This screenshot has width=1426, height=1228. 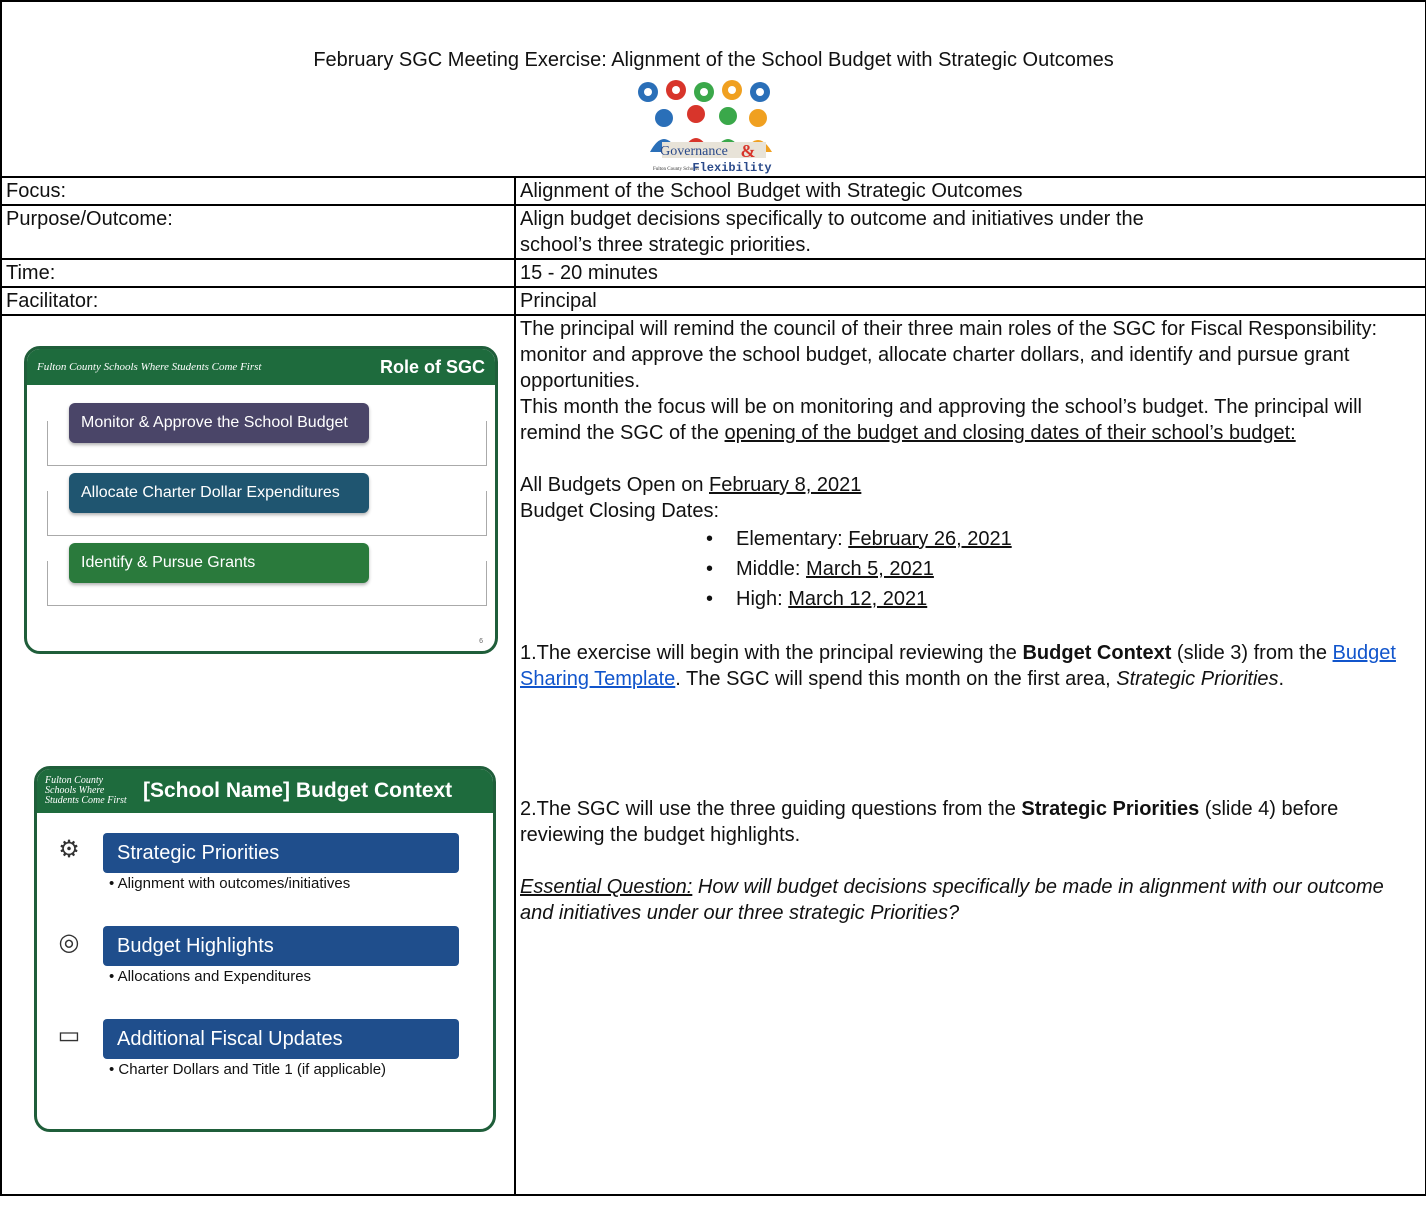 What do you see at coordinates (258, 191) in the screenshot?
I see `focus-label: Focus:` at bounding box center [258, 191].